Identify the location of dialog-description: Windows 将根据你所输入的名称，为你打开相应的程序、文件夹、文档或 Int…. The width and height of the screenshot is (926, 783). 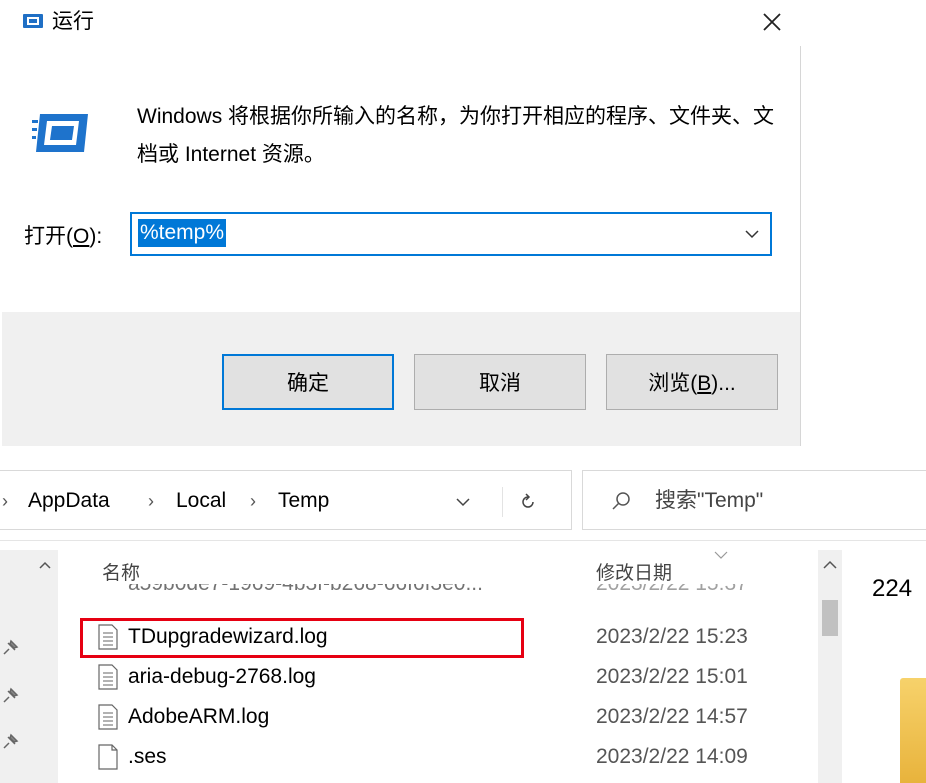
(456, 135).